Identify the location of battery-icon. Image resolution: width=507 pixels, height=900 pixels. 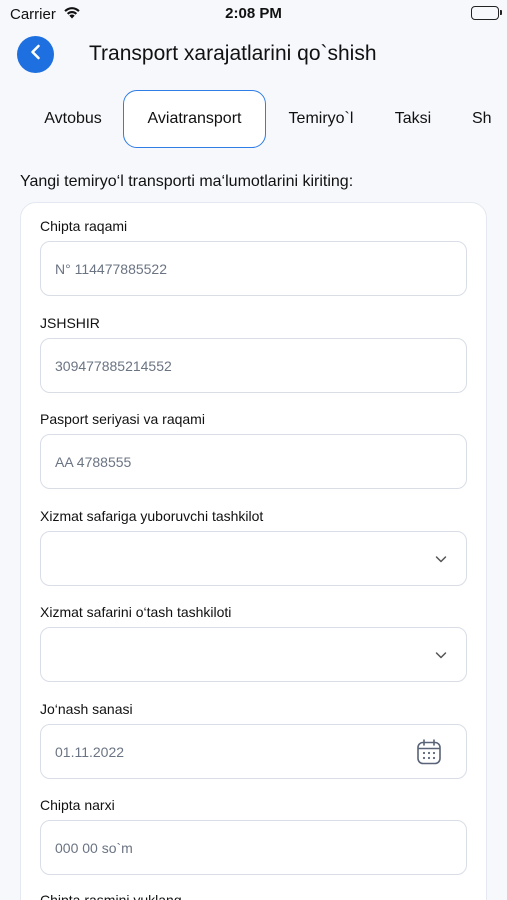
(486, 13).